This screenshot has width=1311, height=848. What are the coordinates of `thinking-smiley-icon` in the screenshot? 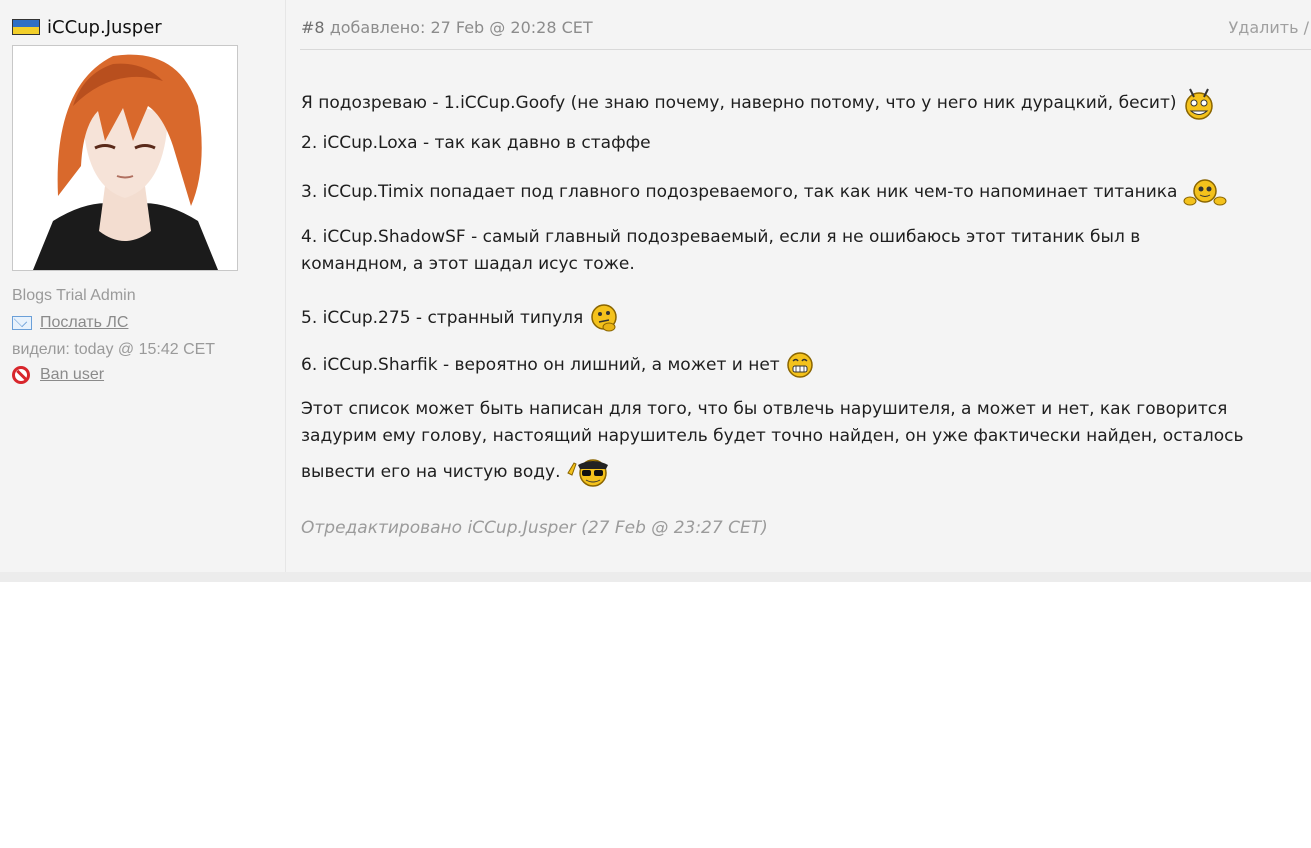 It's located at (603, 318).